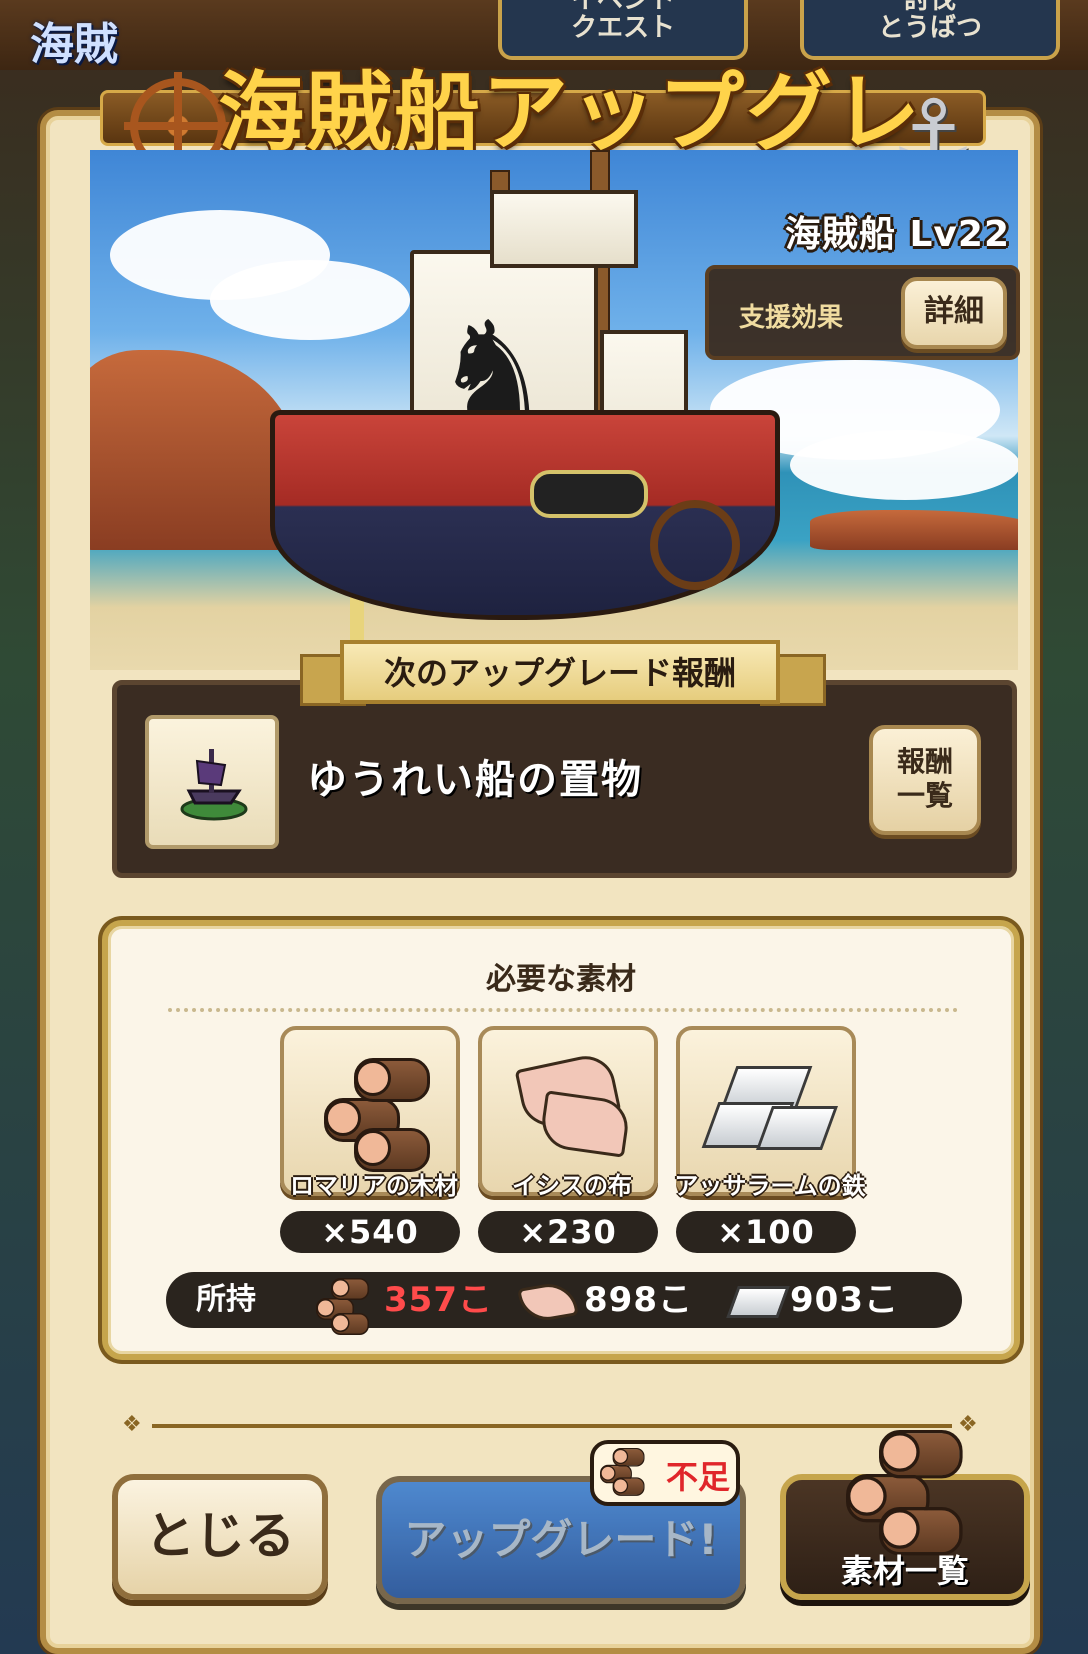  Describe the element at coordinates (548, 1302) in the screenshot. I see `cloth-icon` at that location.